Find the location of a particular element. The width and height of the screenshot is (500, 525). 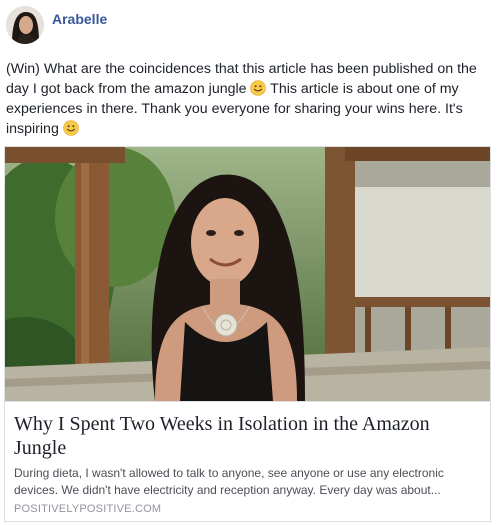

avatar is located at coordinates (25, 25).